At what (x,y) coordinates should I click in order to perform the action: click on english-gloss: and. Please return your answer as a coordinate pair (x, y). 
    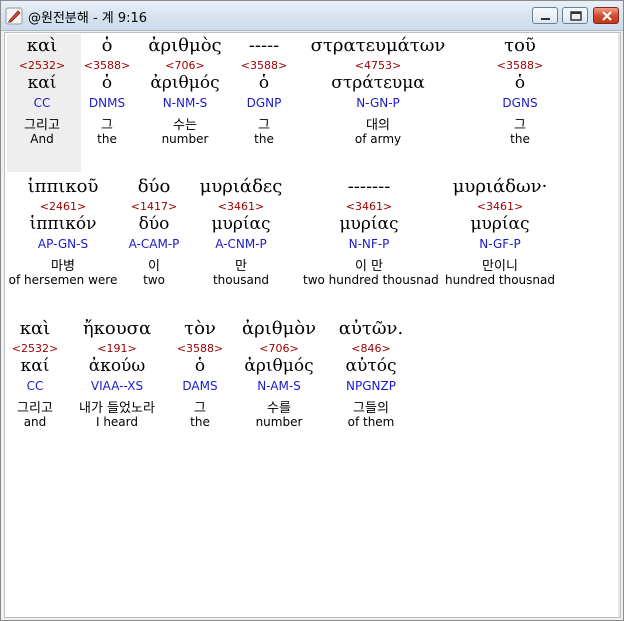
    Looking at the image, I should click on (35, 422).